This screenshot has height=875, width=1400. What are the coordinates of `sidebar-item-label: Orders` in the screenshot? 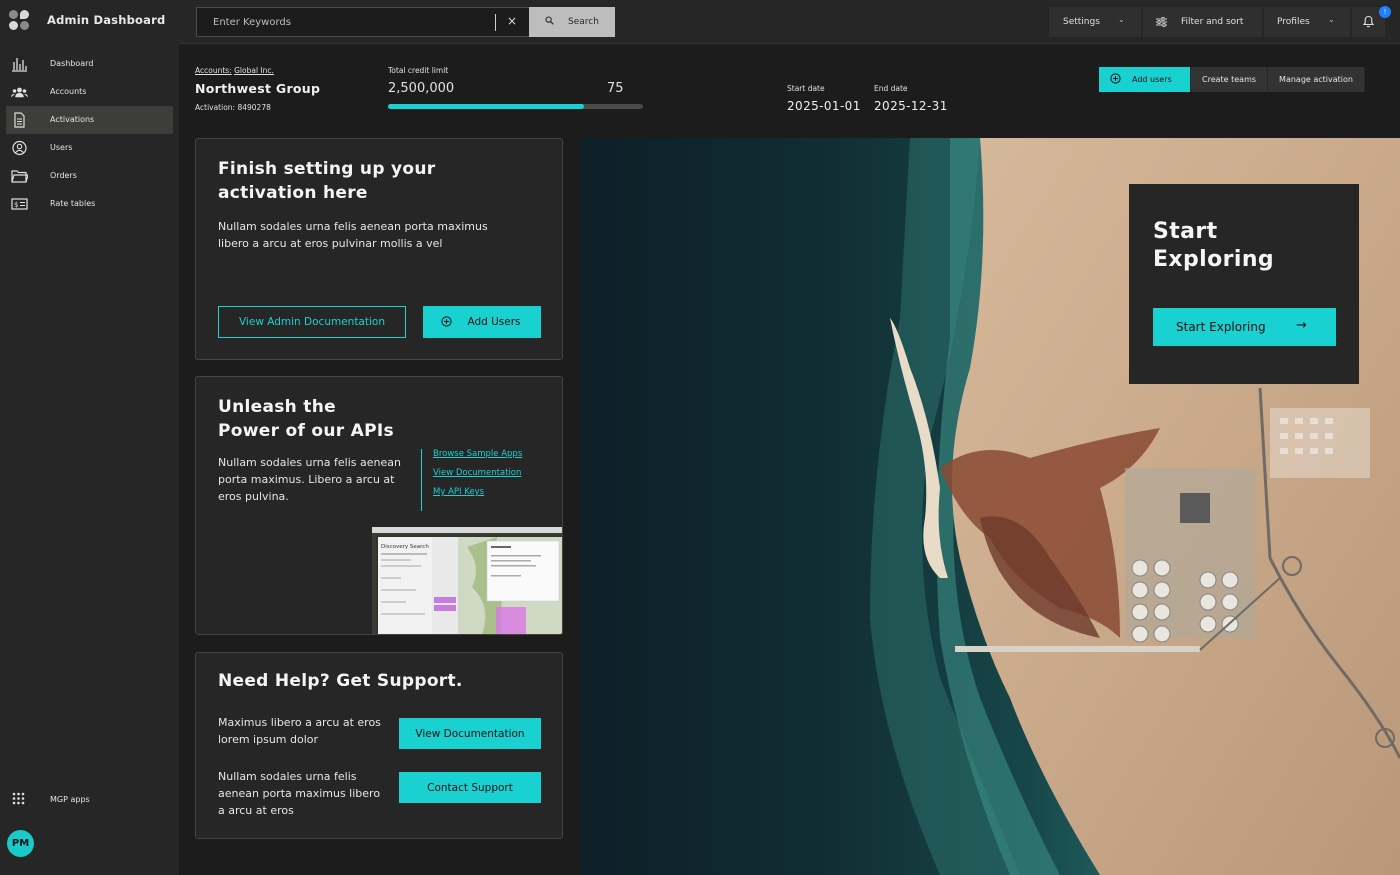 It's located at (63, 175).